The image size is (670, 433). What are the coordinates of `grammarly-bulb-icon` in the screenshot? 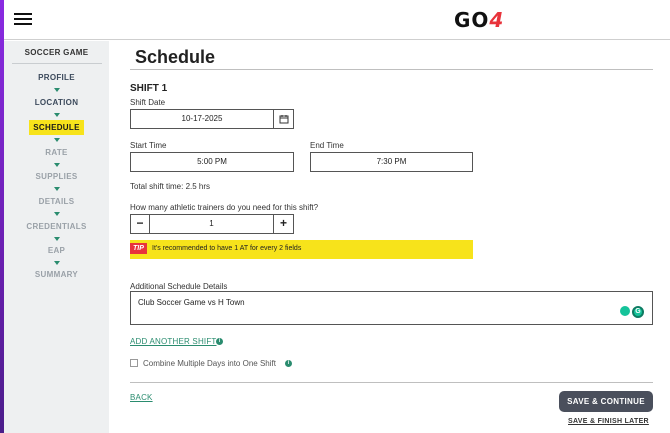 It's located at (625, 311).